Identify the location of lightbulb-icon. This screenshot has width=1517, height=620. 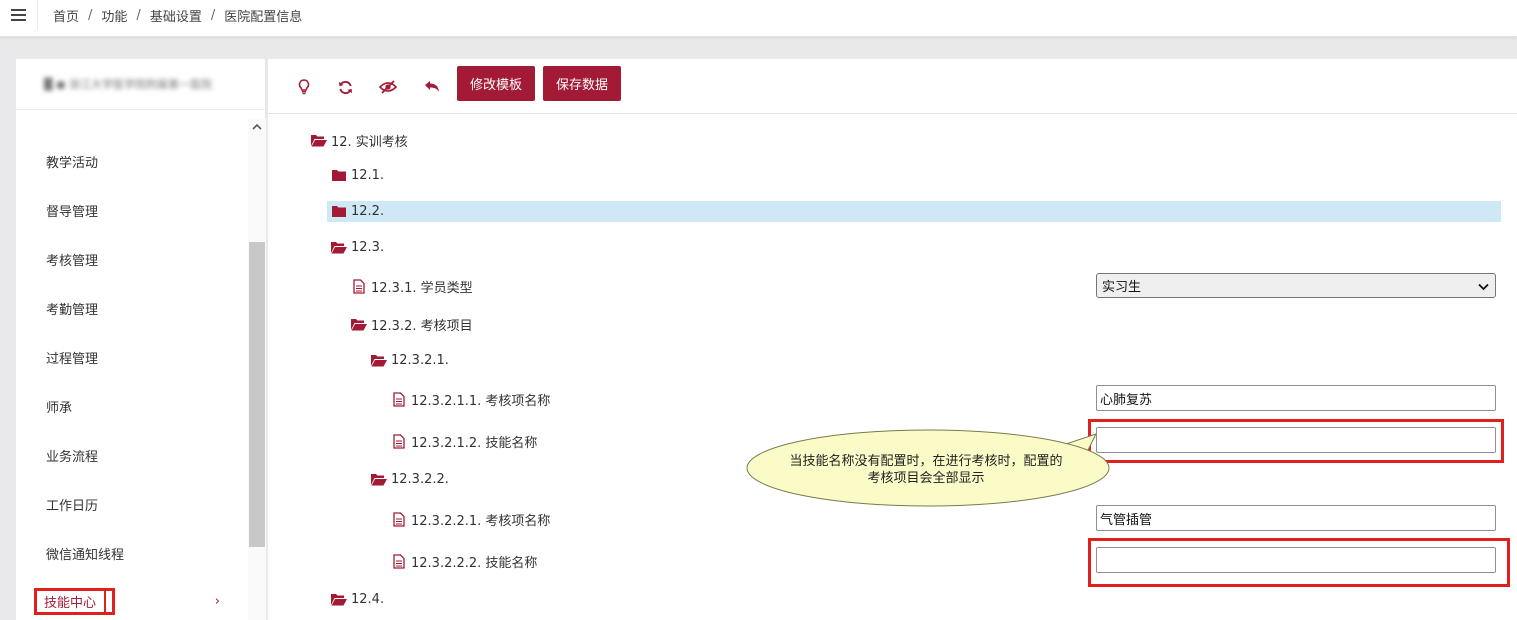
(304, 87).